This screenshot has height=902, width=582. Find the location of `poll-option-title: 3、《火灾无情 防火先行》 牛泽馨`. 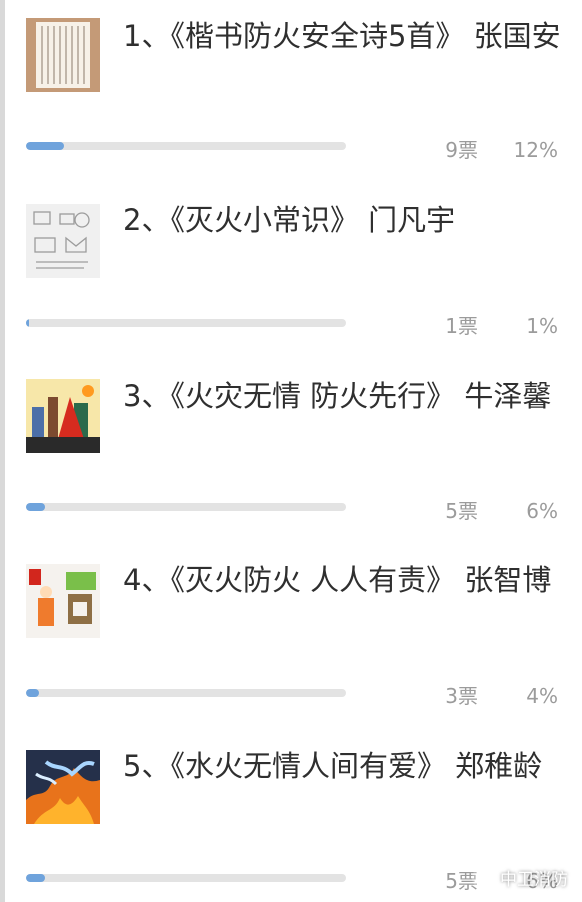

poll-option-title: 3、《火灾无情 防火先行》 牛泽馨 is located at coordinates (337, 396).